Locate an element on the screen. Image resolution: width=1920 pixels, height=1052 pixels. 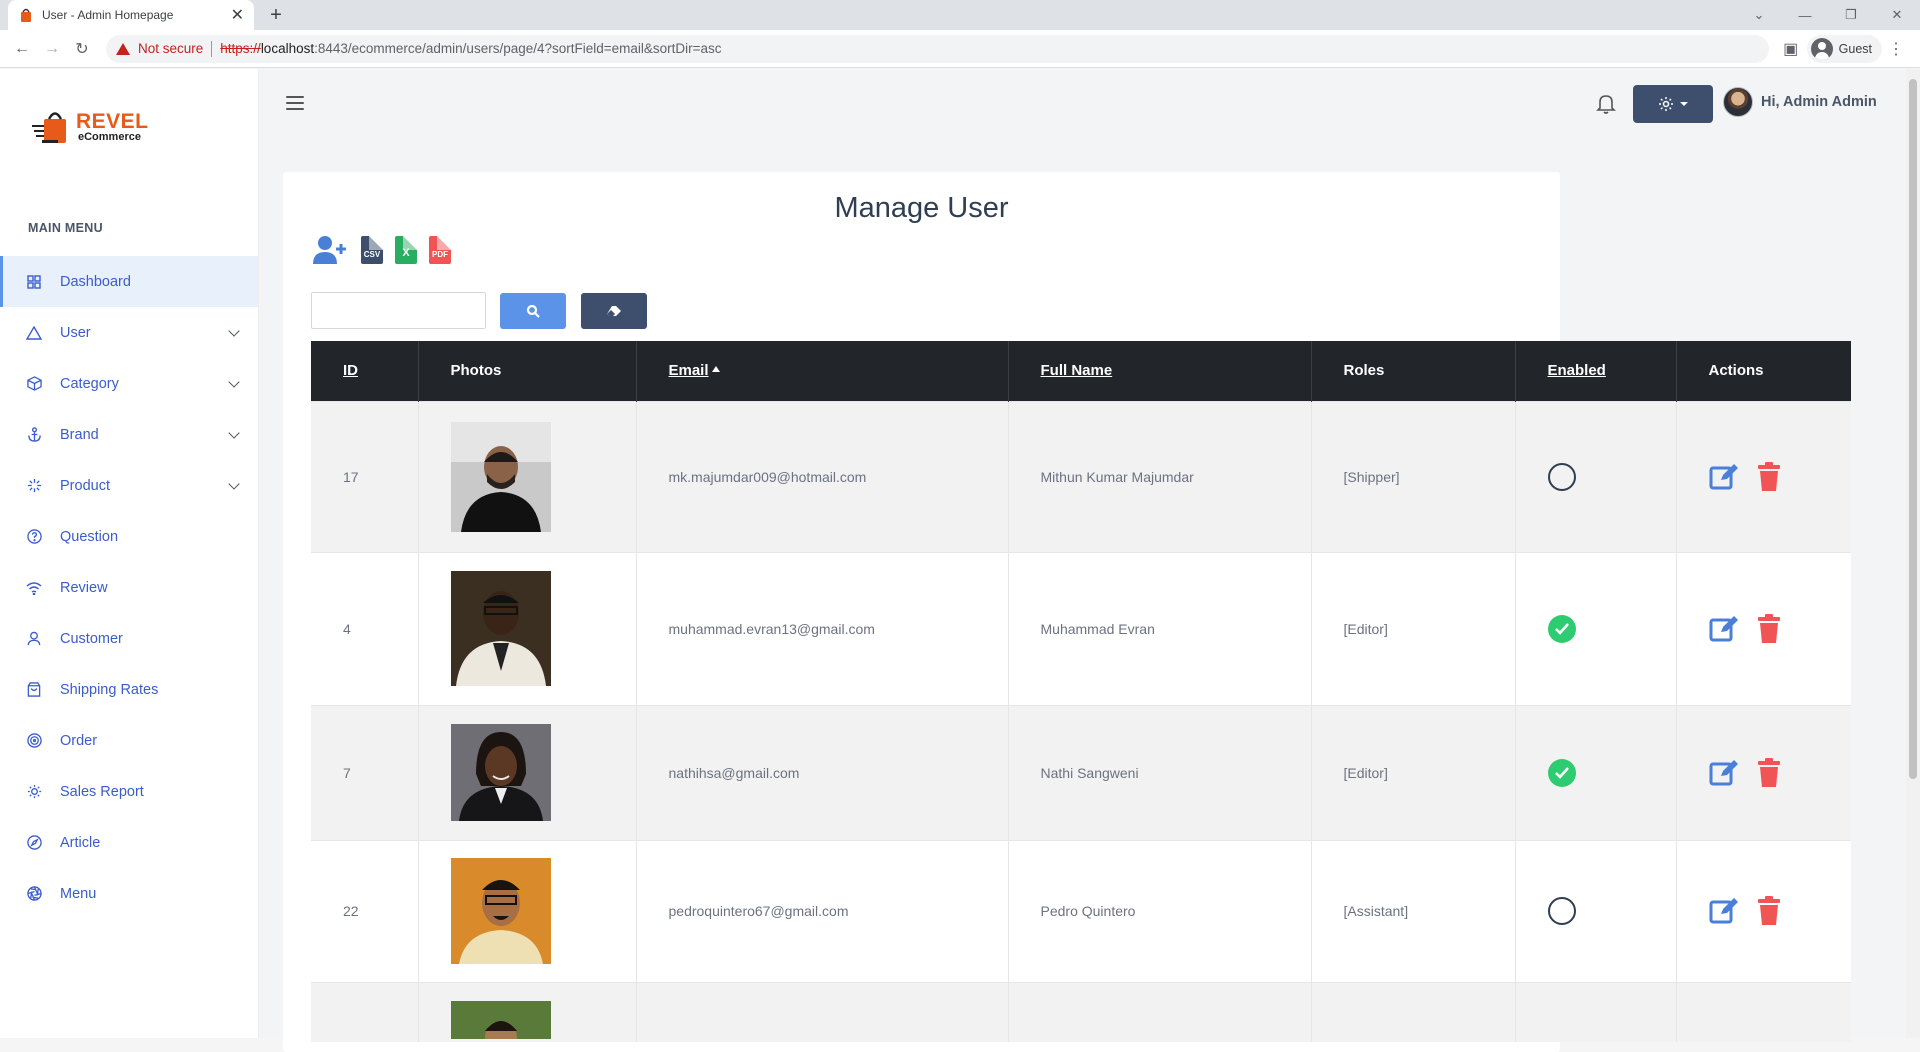
brand-logo: REVEL eCommerce is located at coordinates (89, 127).